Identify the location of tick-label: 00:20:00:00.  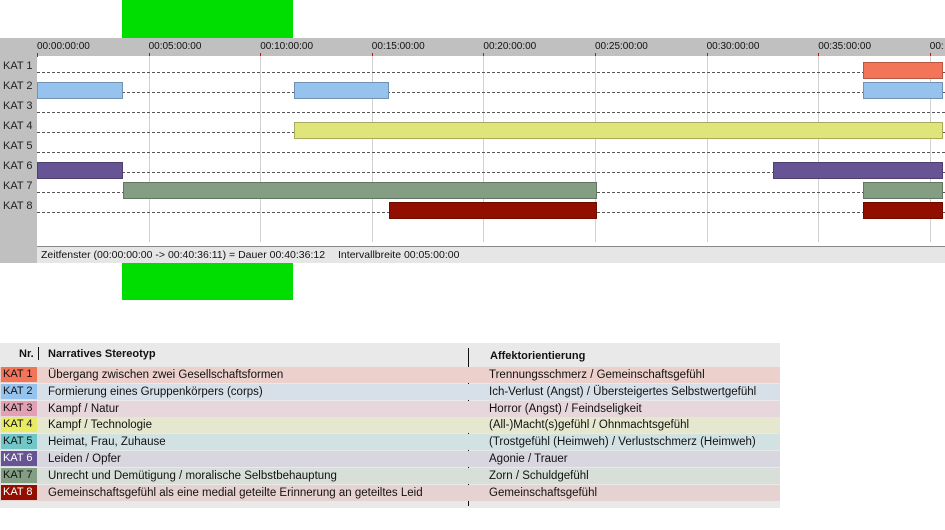
(510, 46).